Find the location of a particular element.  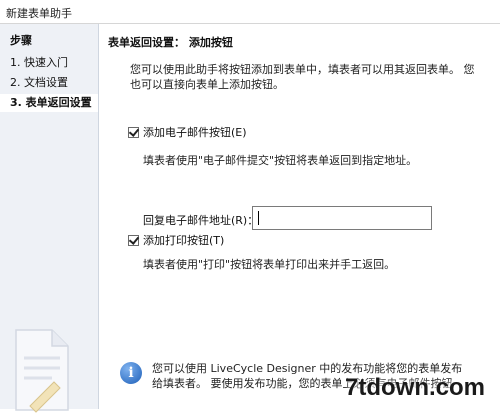

step-quick-start: 1. 快速入门 is located at coordinates (49, 63).